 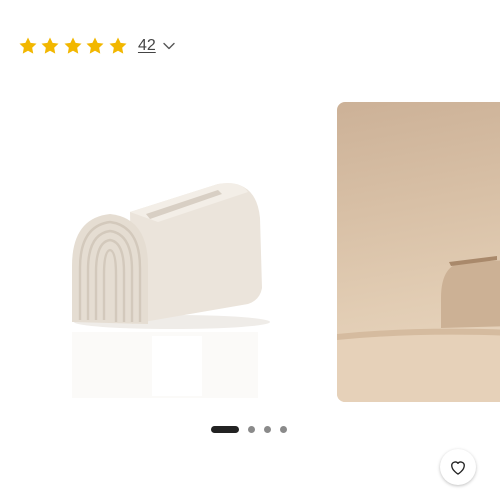 What do you see at coordinates (418, 329) in the screenshot?
I see `tissue-box-lifestyle-photo` at bounding box center [418, 329].